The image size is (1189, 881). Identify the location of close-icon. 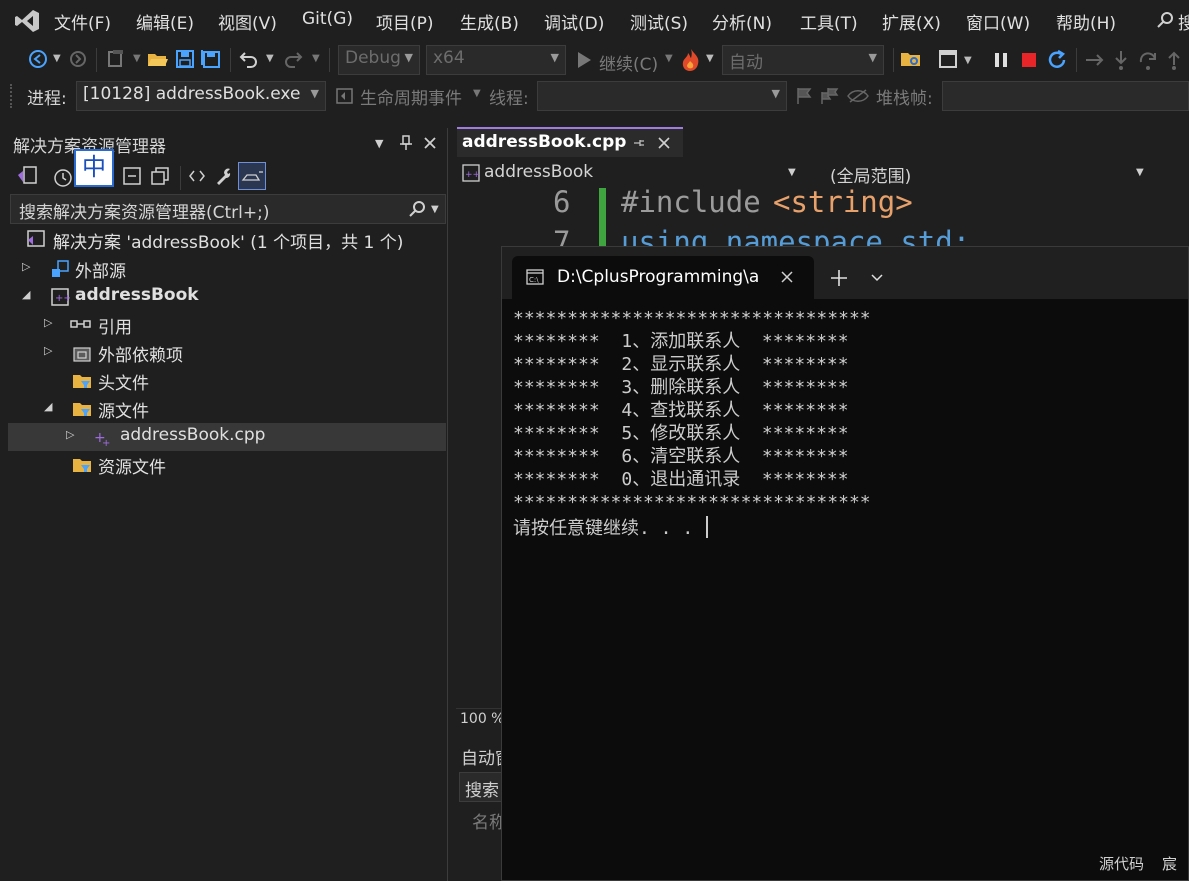
(430, 143).